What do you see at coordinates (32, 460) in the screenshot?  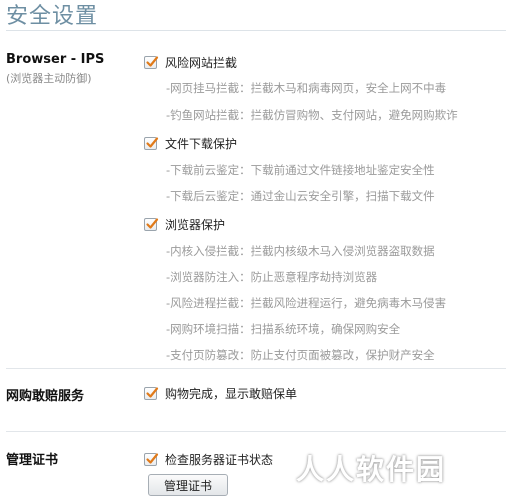 I see `section-label-certificate: 管理证书` at bounding box center [32, 460].